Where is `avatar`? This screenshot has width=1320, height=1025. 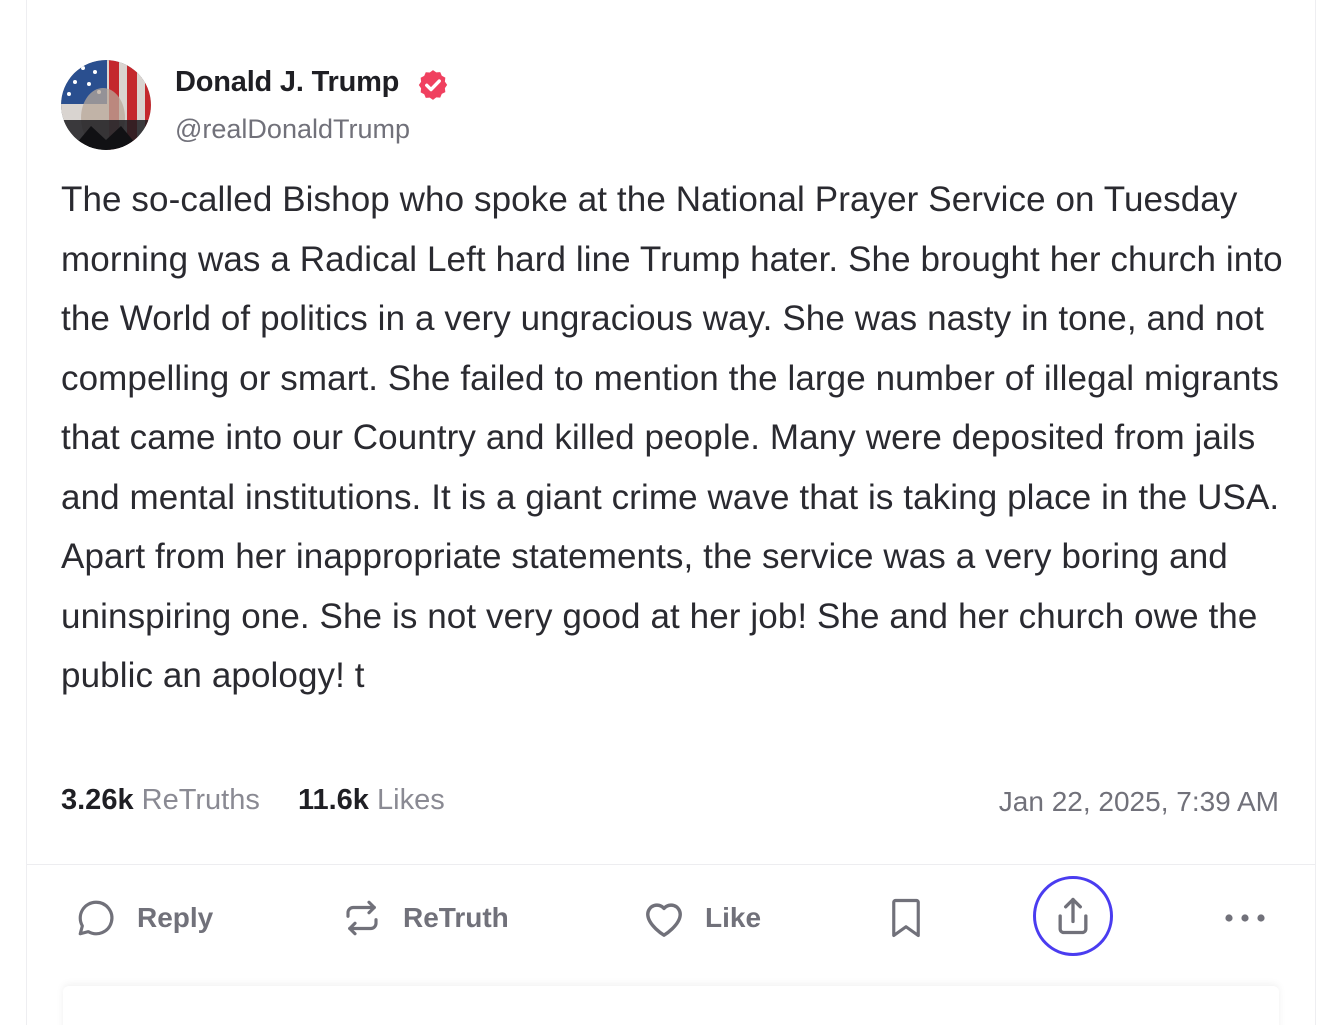
avatar is located at coordinates (106, 105).